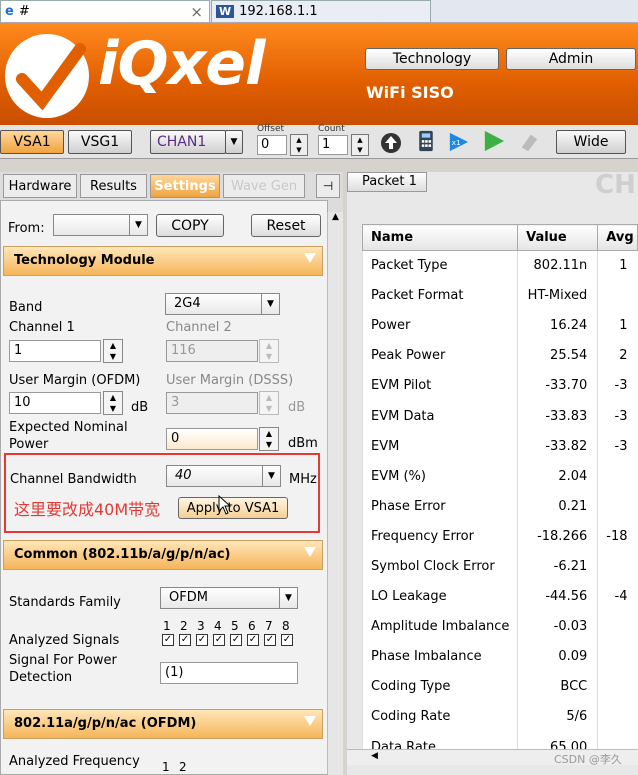 This screenshot has width=638, height=775. Describe the element at coordinates (269, 403) in the screenshot. I see `user-margin-dsss-stepper: ▲ ▼` at that location.